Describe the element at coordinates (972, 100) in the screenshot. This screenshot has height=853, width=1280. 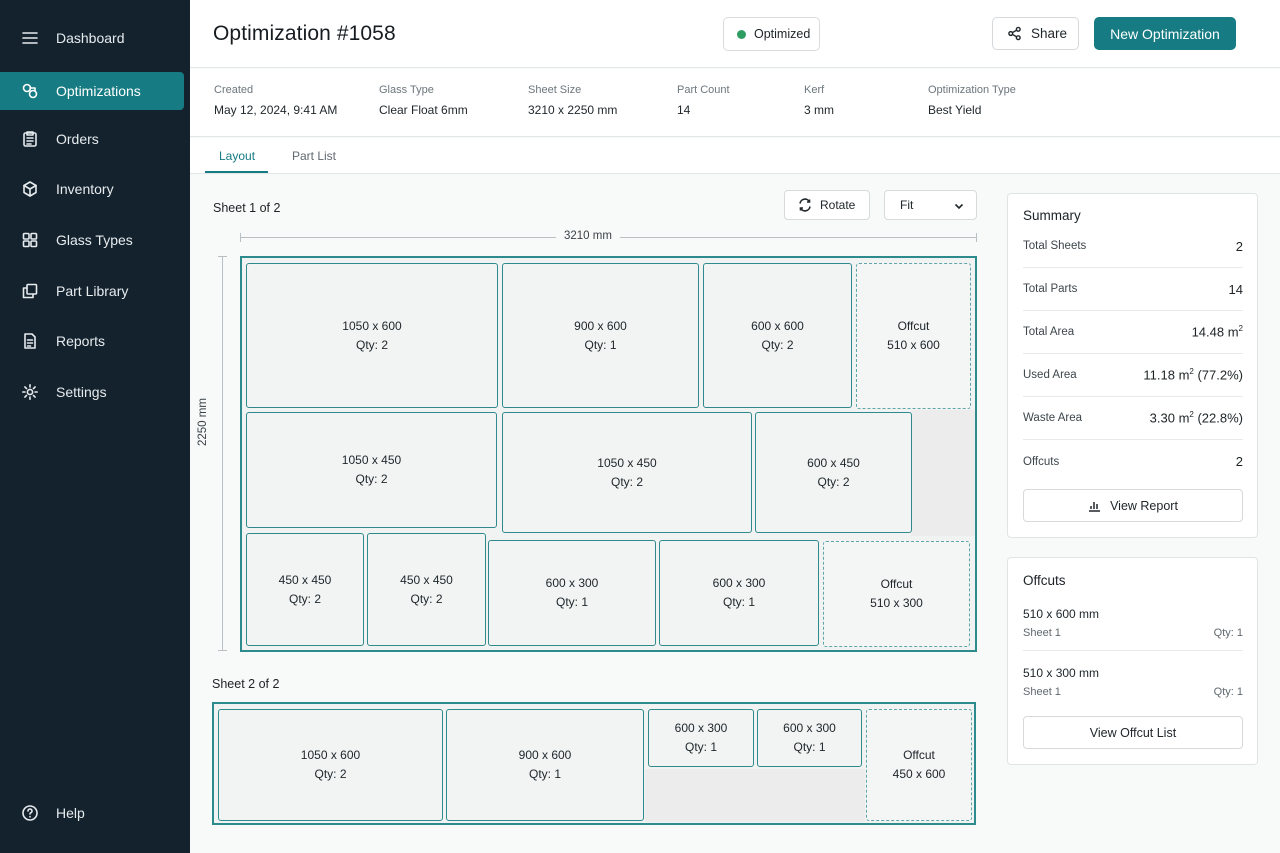
I see `meta-optimization-type: Optimization Type Best Yield` at that location.